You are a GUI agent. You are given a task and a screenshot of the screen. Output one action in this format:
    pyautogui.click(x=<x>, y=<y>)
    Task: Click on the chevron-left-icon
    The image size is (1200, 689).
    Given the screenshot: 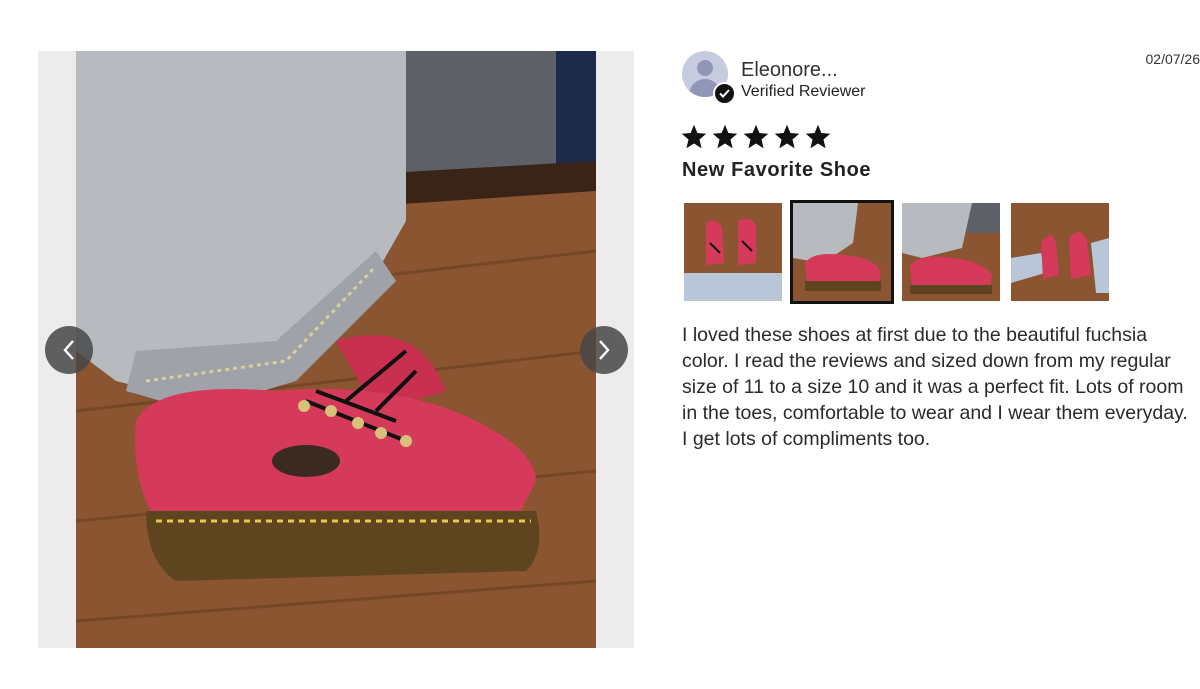 What is the action you would take?
    pyautogui.click(x=68, y=350)
    